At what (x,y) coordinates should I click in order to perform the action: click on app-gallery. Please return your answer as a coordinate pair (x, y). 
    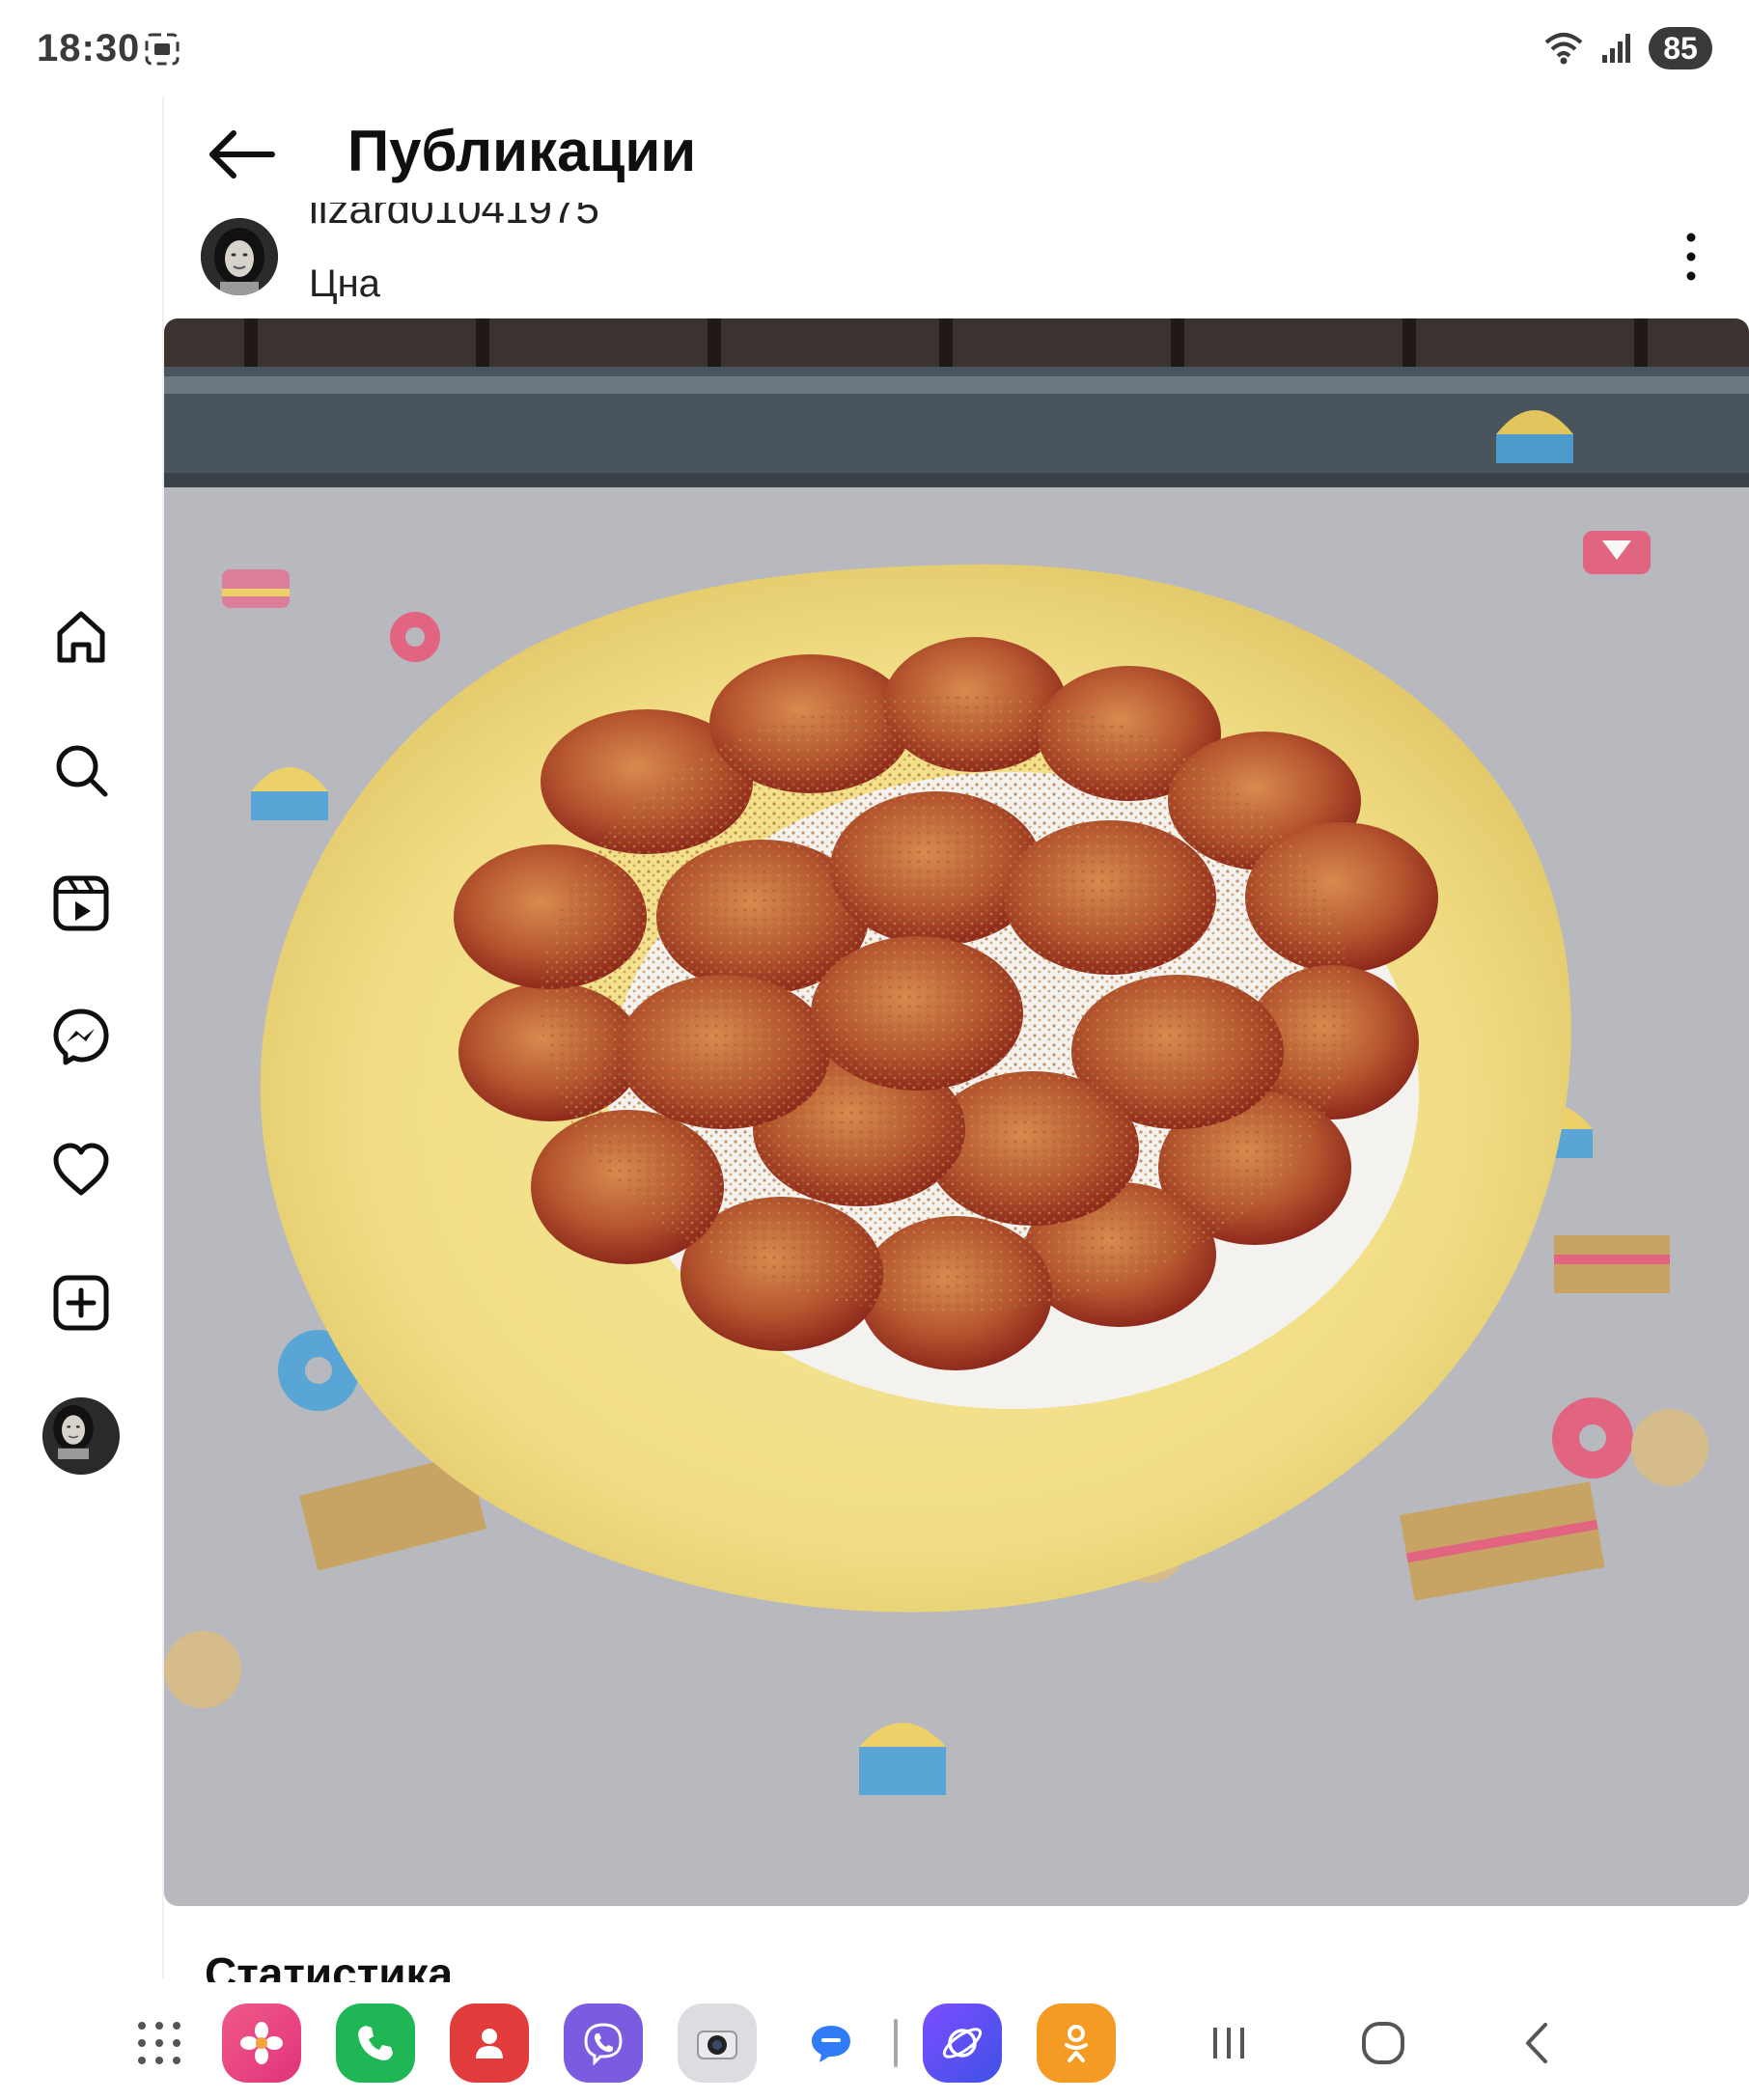
    Looking at the image, I should click on (261, 2043).